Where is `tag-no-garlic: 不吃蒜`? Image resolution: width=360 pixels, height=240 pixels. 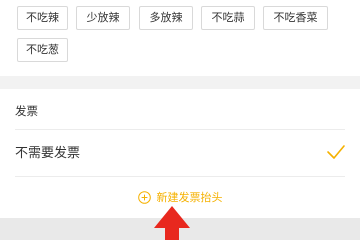
tag-no-garlic: 不吃蒜 is located at coordinates (228, 18).